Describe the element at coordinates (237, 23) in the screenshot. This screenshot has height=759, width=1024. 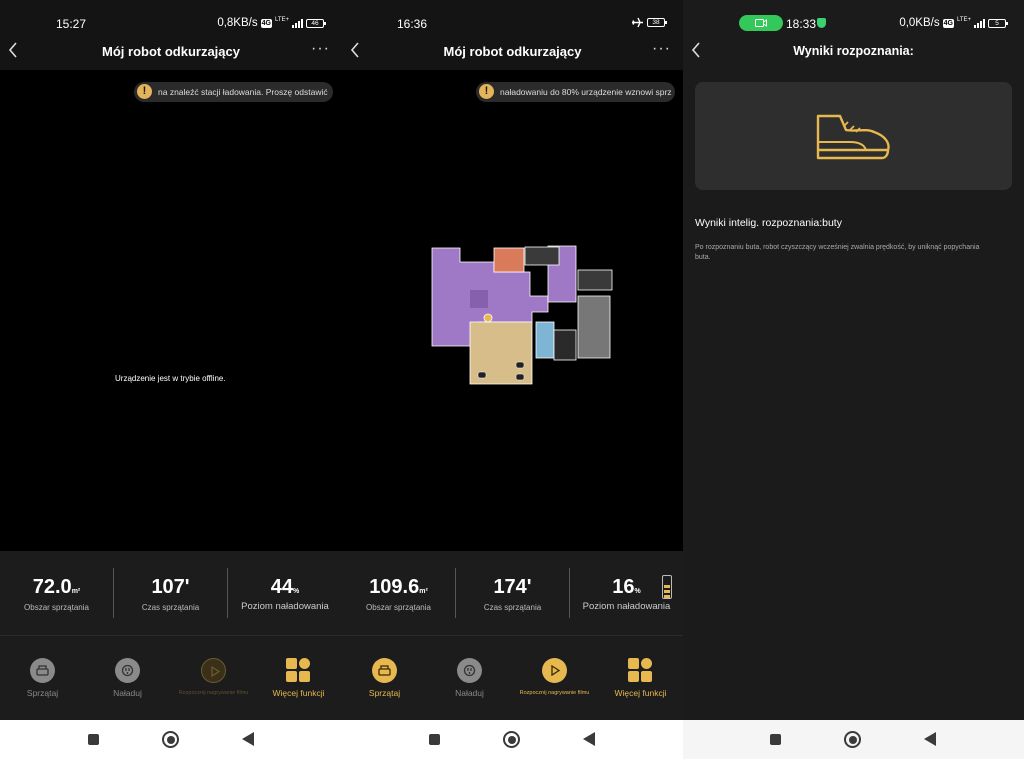
I see `network-speed: 0,8KB/s` at that location.